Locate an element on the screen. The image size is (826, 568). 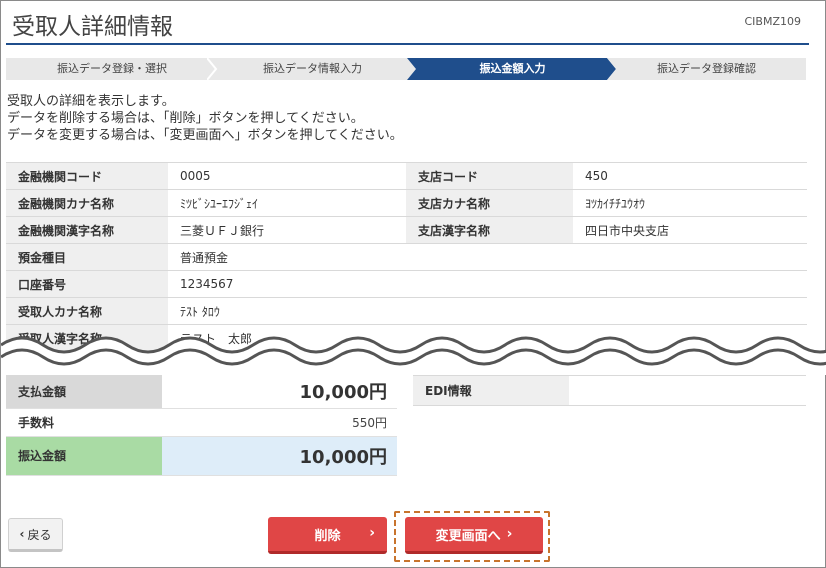
change-button-label: 変更画面へ is located at coordinates (468, 536).